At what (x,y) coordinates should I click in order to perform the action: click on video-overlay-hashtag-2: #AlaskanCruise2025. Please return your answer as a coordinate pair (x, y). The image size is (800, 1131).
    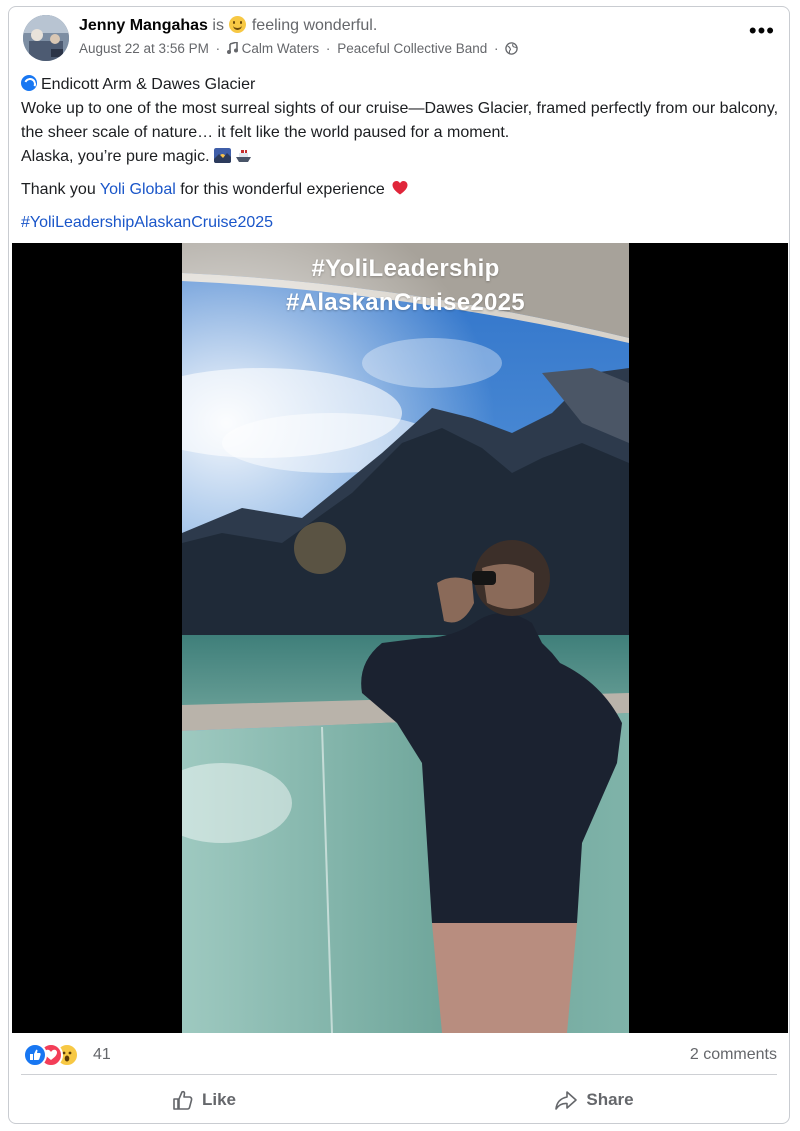
    Looking at the image, I should click on (405, 302).